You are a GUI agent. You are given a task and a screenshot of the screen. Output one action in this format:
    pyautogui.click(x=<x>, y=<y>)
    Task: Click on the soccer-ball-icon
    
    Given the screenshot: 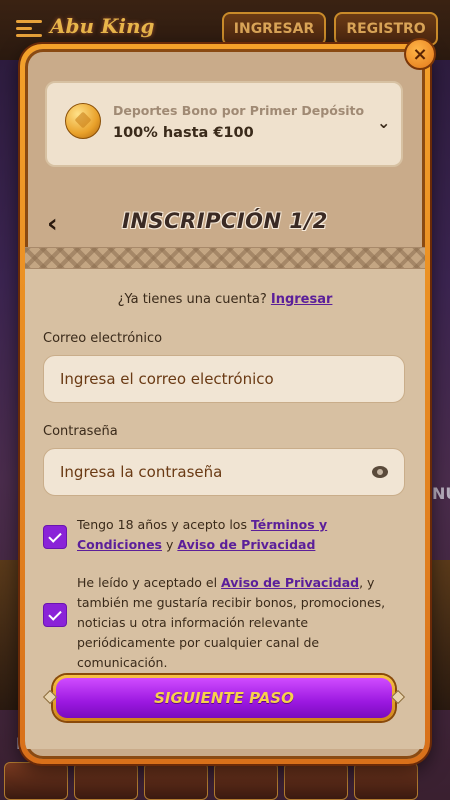 What is the action you would take?
    pyautogui.click(x=83, y=121)
    